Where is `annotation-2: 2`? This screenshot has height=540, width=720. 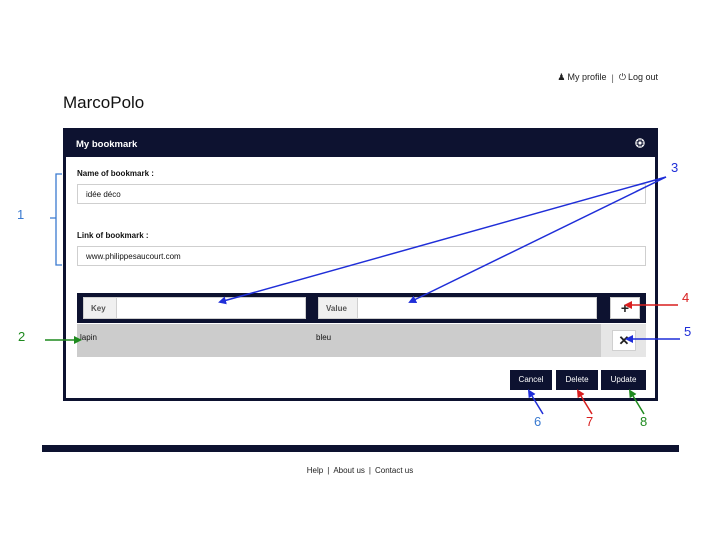
annotation-2: 2 is located at coordinates (22, 336).